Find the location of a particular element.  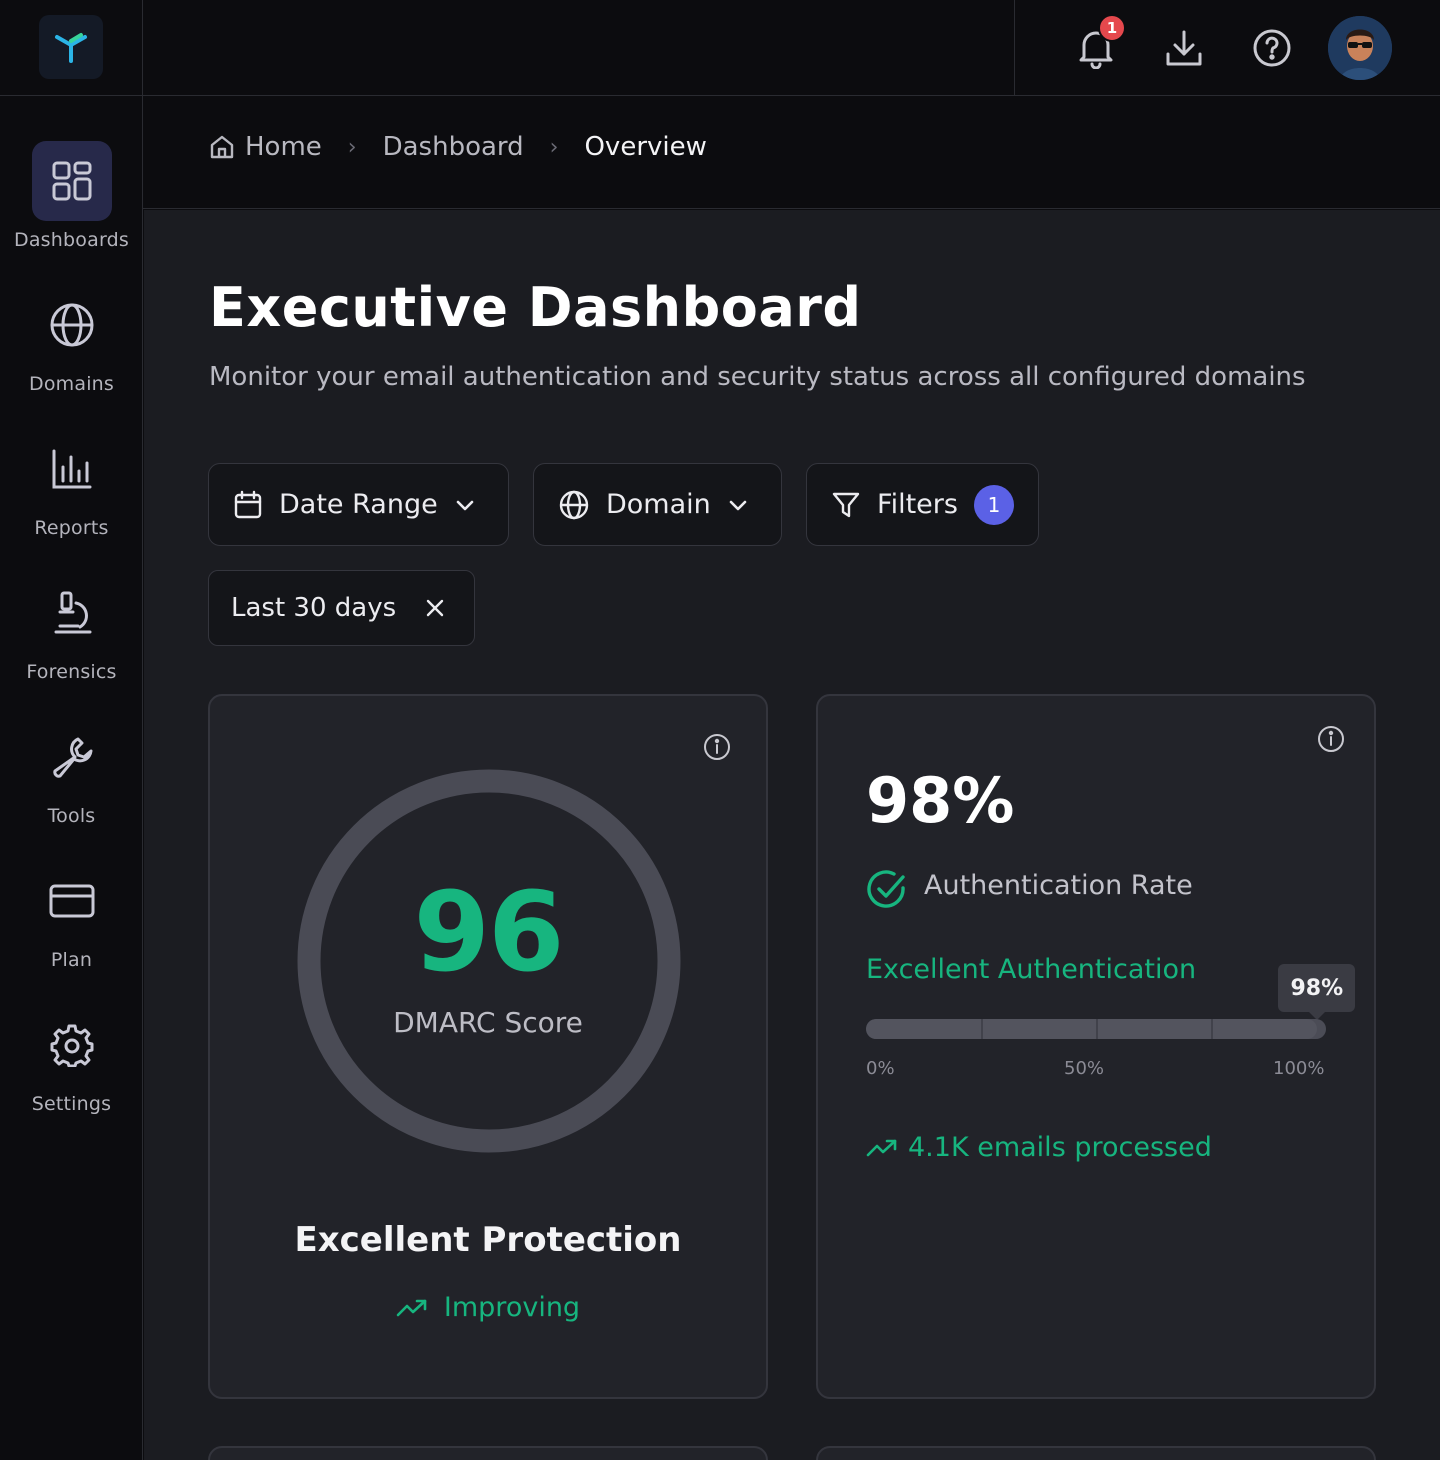

page-title: Executive Dashboard is located at coordinates (535, 307).